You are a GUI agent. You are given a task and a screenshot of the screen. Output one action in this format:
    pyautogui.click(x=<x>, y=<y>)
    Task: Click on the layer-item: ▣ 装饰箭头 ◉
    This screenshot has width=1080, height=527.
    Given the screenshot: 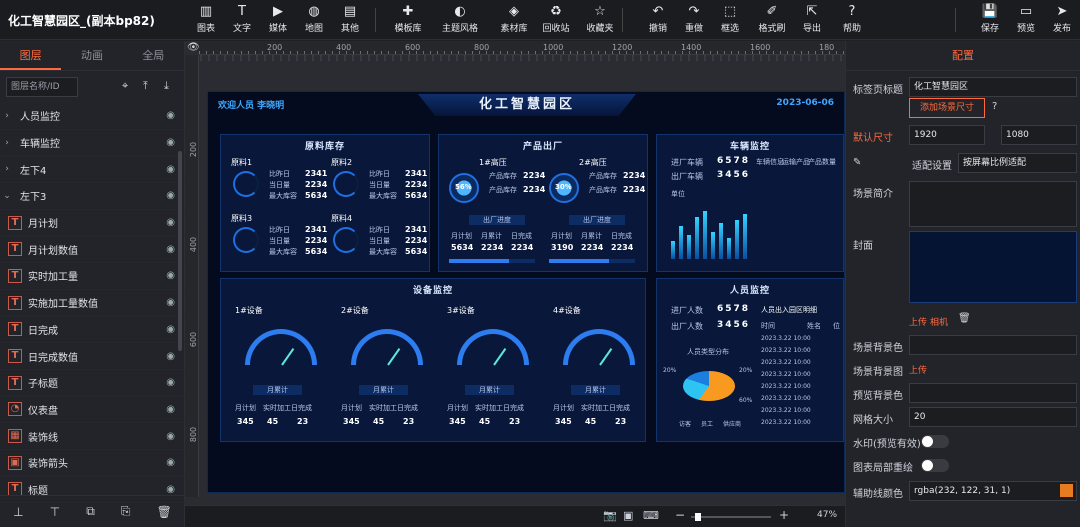 What is the action you would take?
    pyautogui.click(x=92, y=463)
    